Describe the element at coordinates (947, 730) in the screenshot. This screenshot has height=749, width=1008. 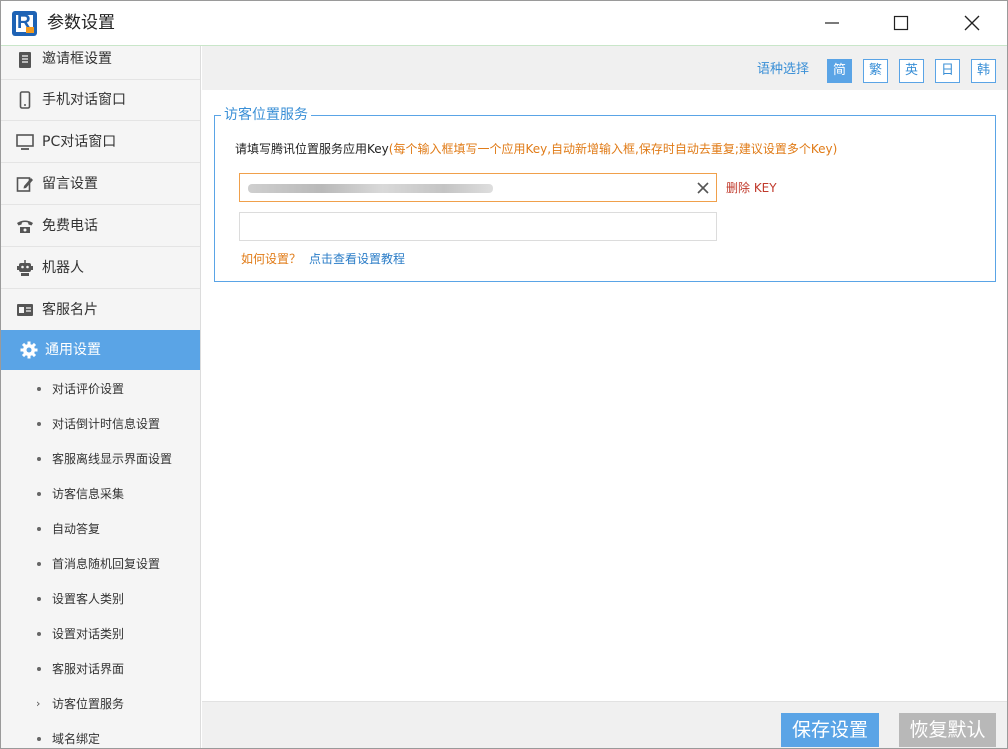
I see `restore-default-button: 恢复默认` at that location.